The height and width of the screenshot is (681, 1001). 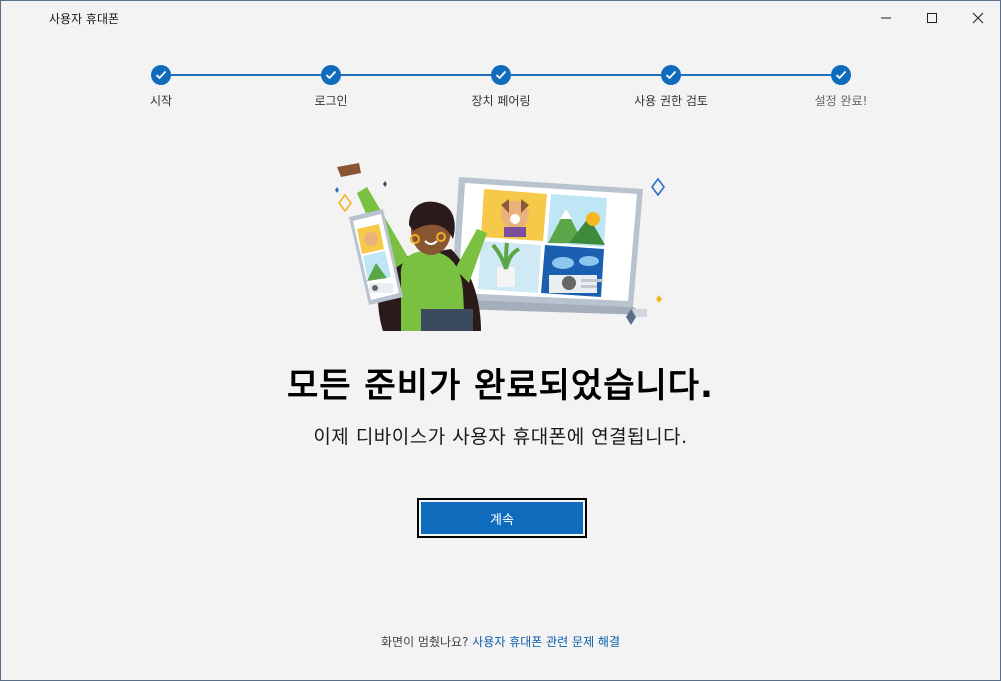 What do you see at coordinates (500, 18) in the screenshot?
I see `title-bar: 사용자 휴대폰` at bounding box center [500, 18].